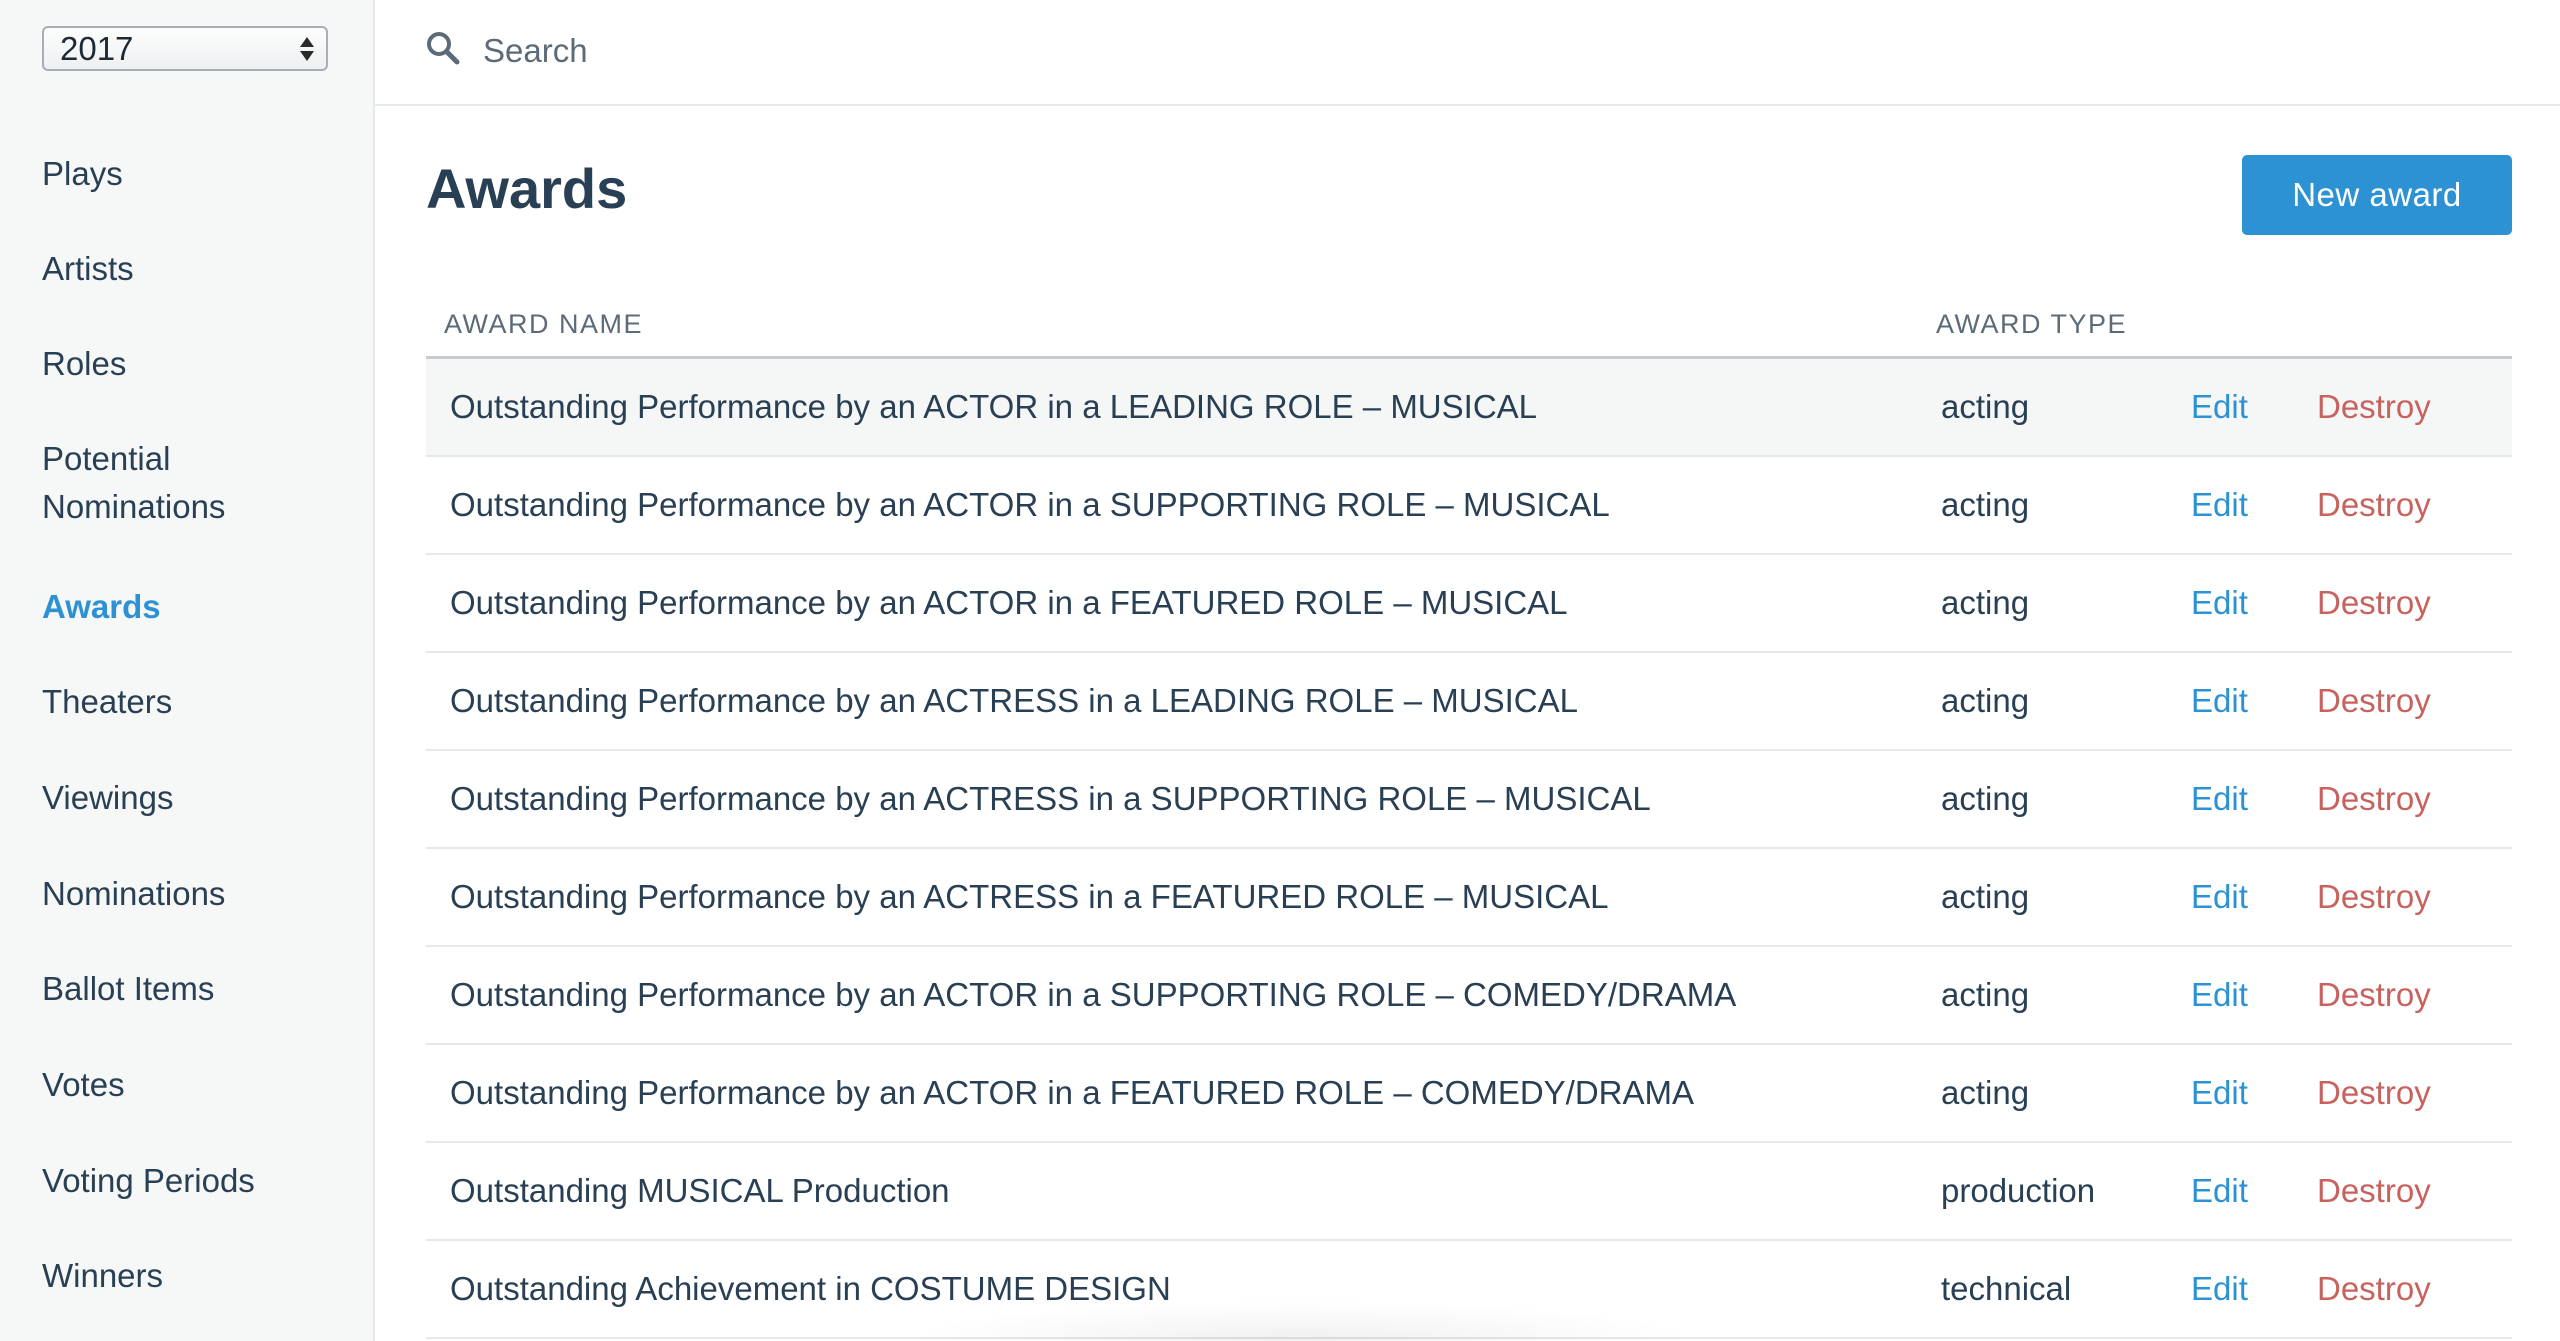  I want to click on sidebar-item-roles: Roles, so click(187, 364).